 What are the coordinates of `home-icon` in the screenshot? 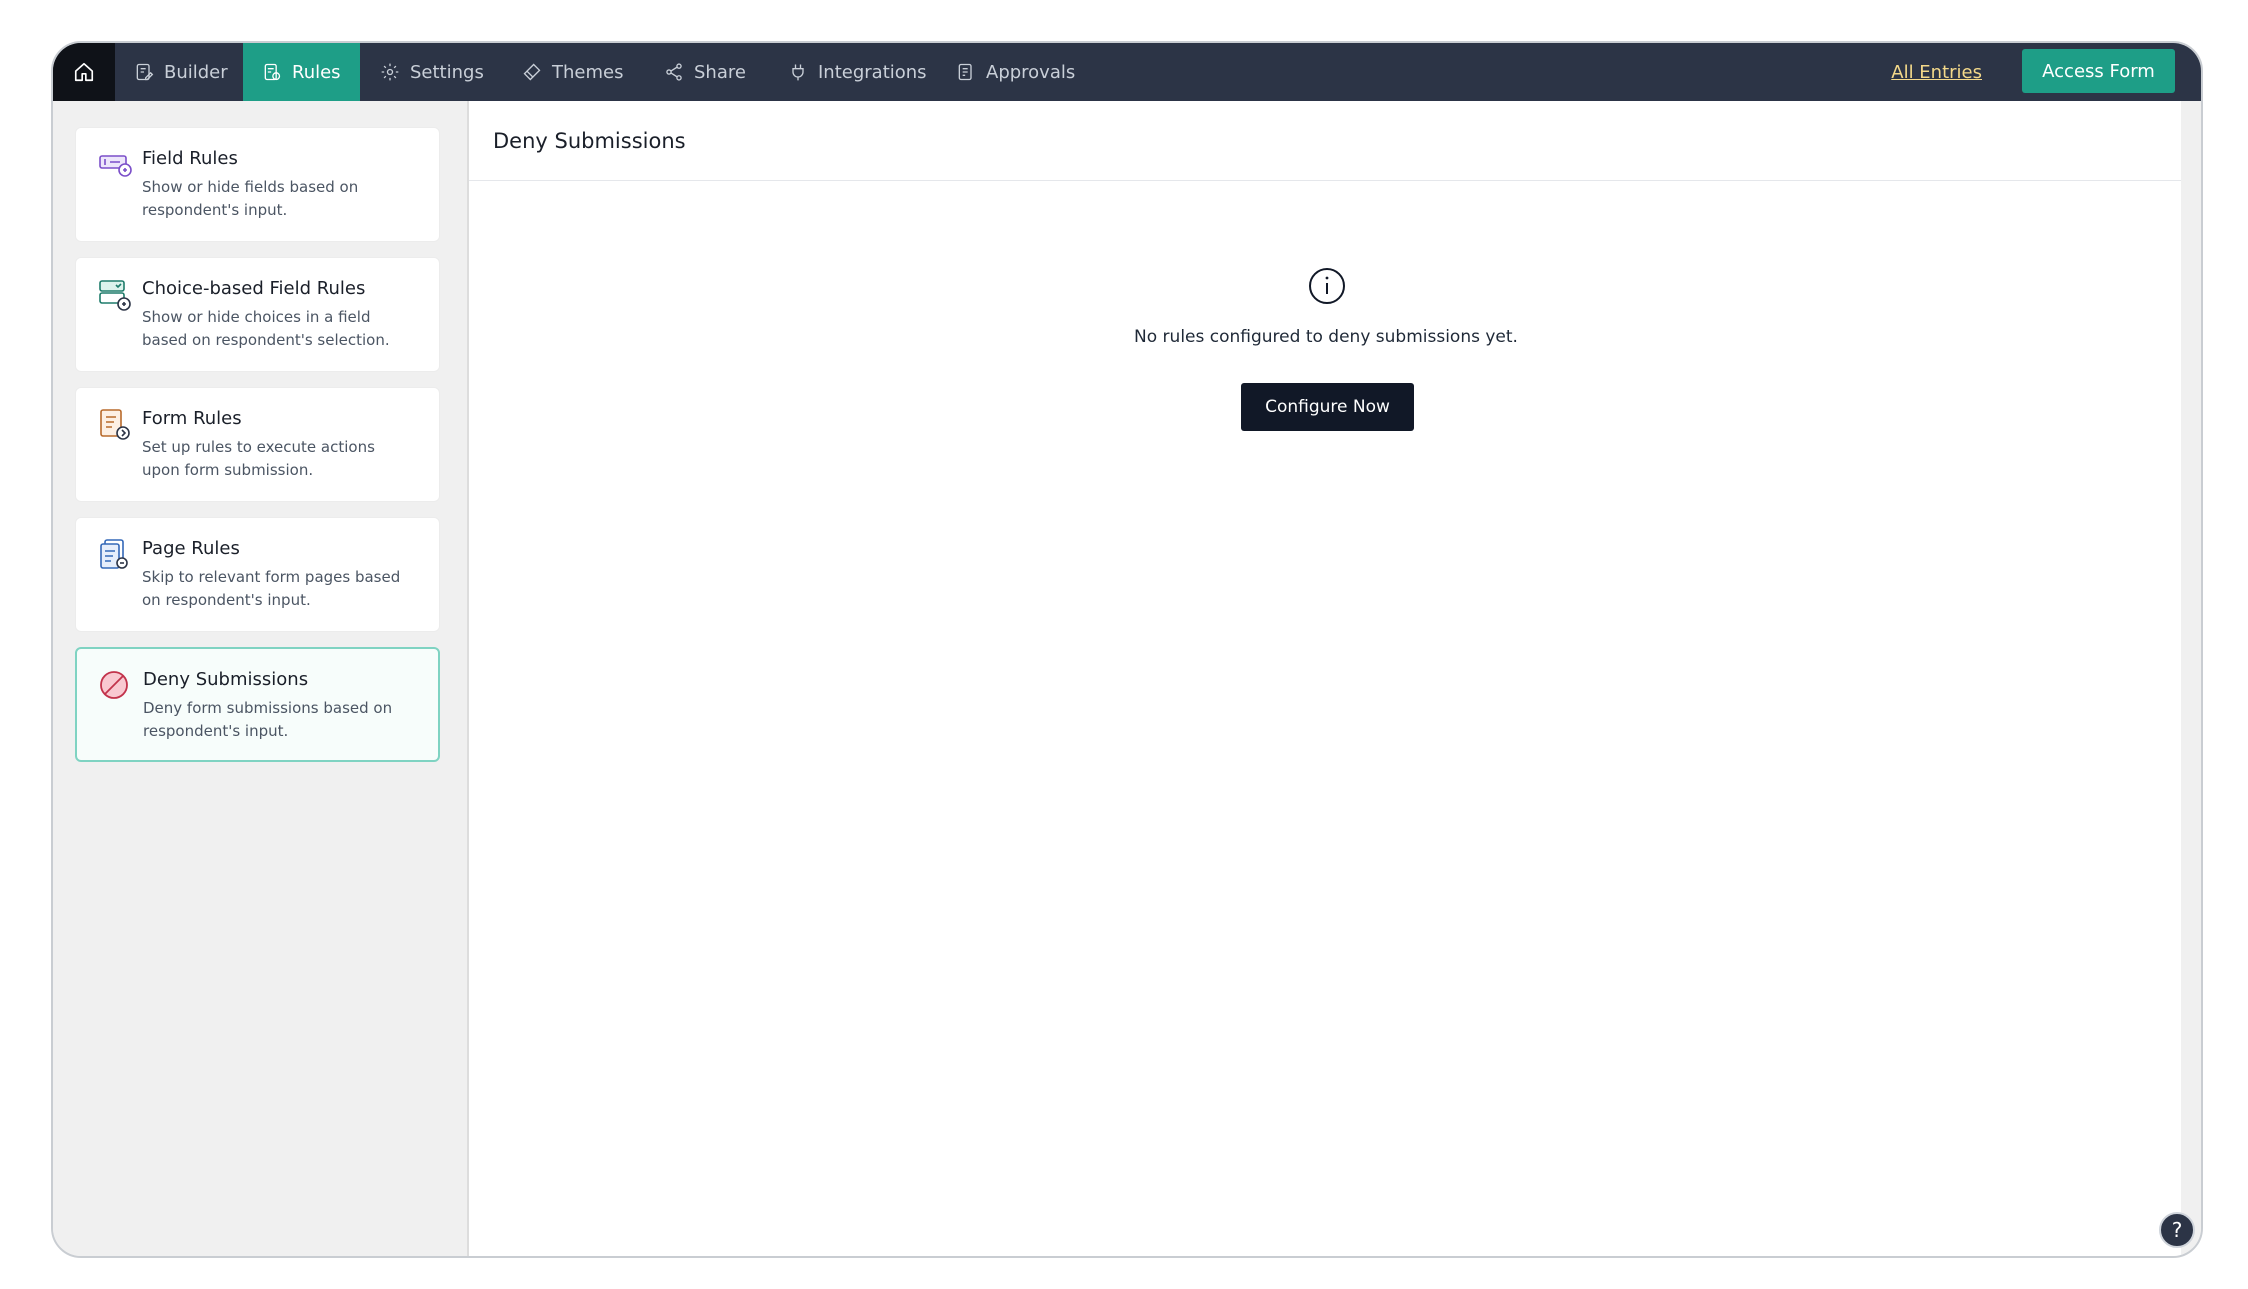 It's located at (84, 72).